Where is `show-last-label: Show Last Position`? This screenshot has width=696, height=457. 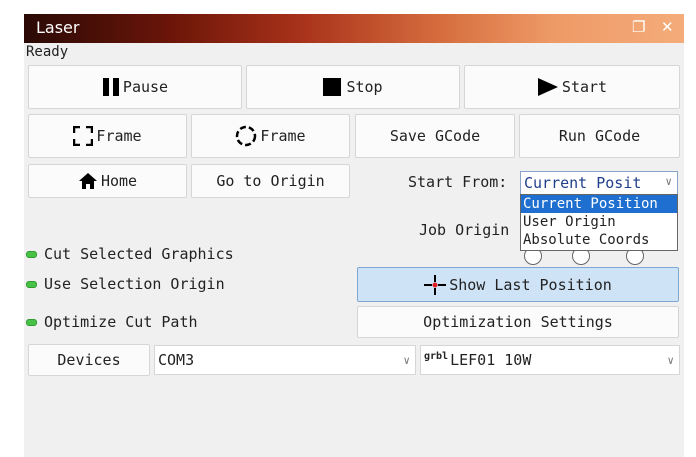
show-last-label: Show Last Position is located at coordinates (530, 284).